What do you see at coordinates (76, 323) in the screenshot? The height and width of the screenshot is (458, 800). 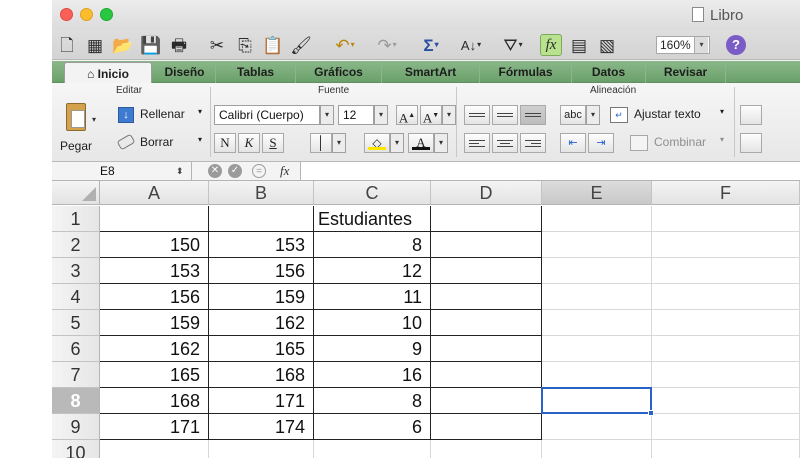 I see `row-header-5: 5` at bounding box center [76, 323].